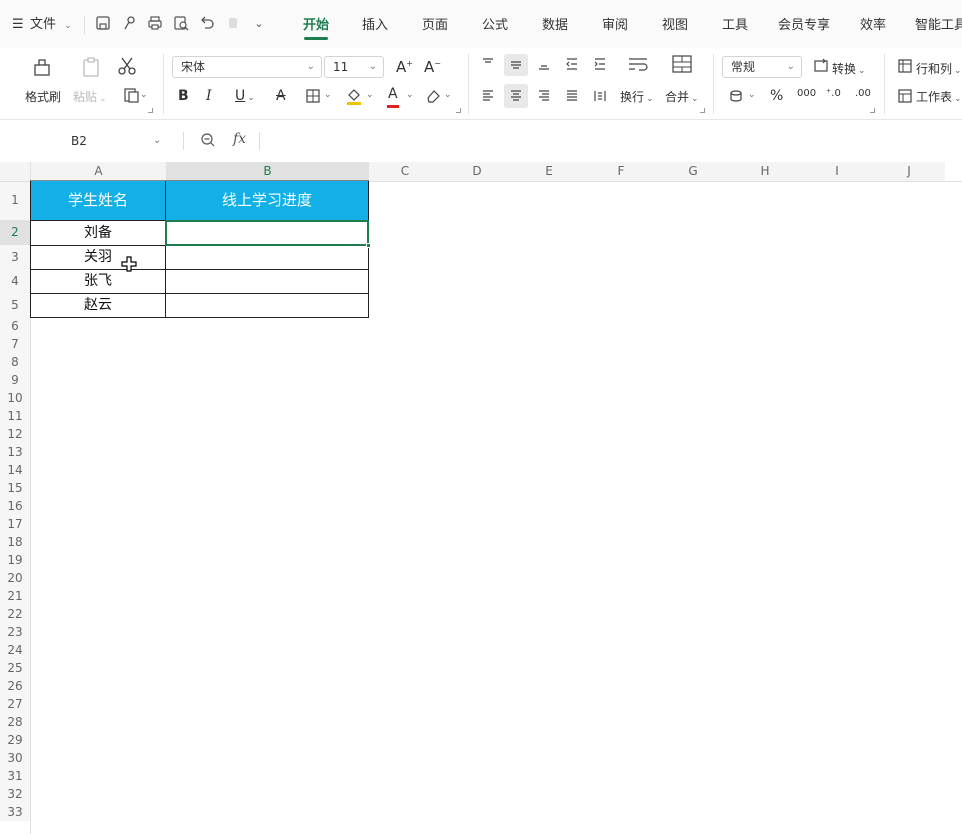  Describe the element at coordinates (90, 96) in the screenshot. I see `paste-label: 粘贴 ⌄` at that location.